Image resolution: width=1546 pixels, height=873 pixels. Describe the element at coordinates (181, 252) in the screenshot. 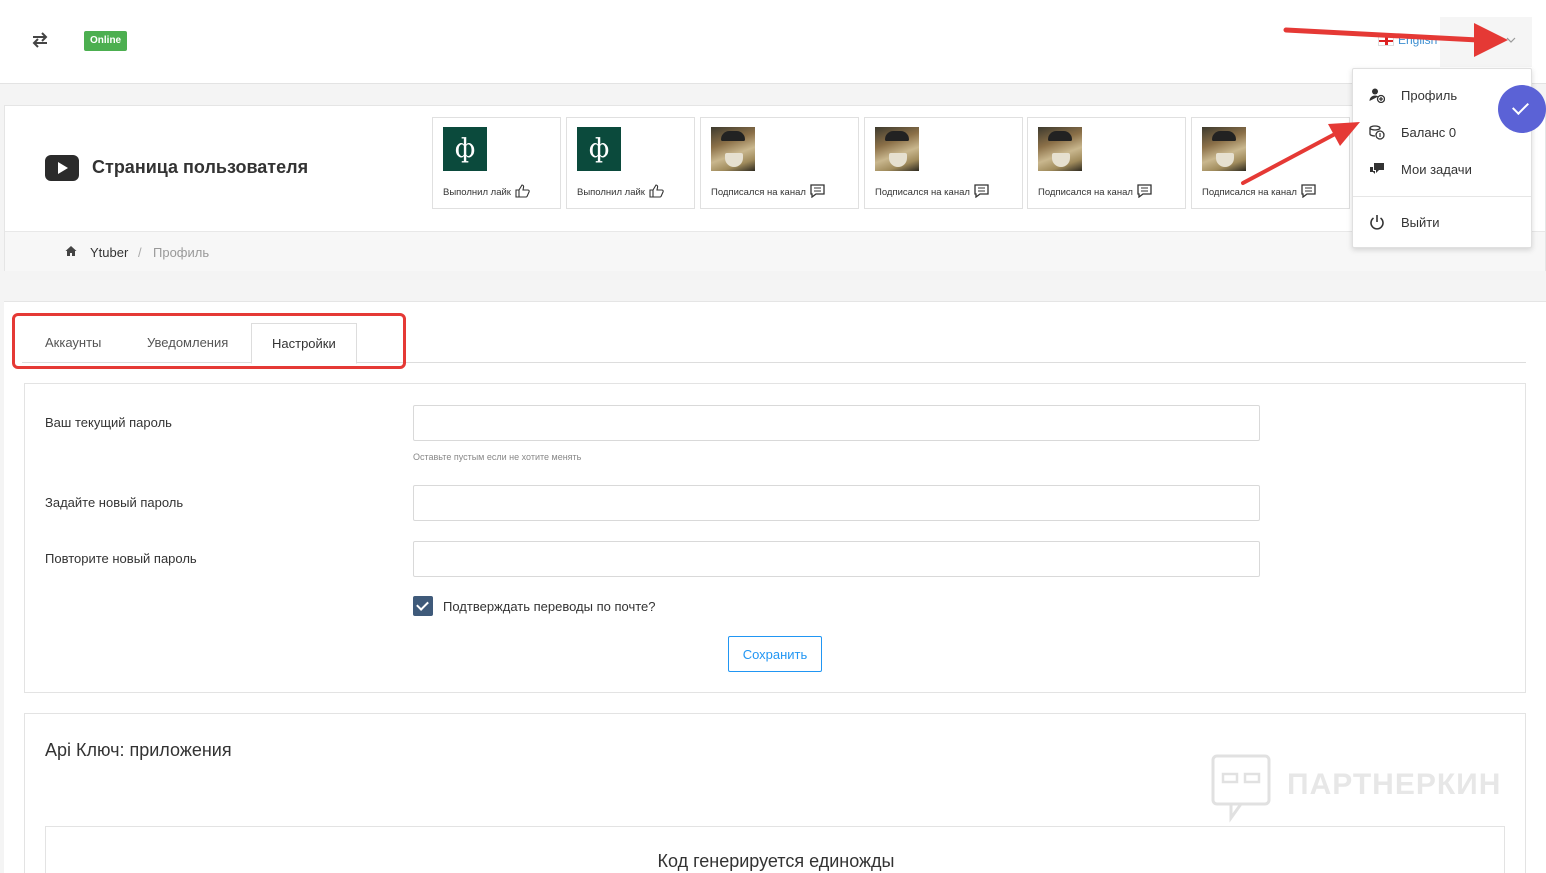

I see `breadcrumb-current: Профиль` at that location.